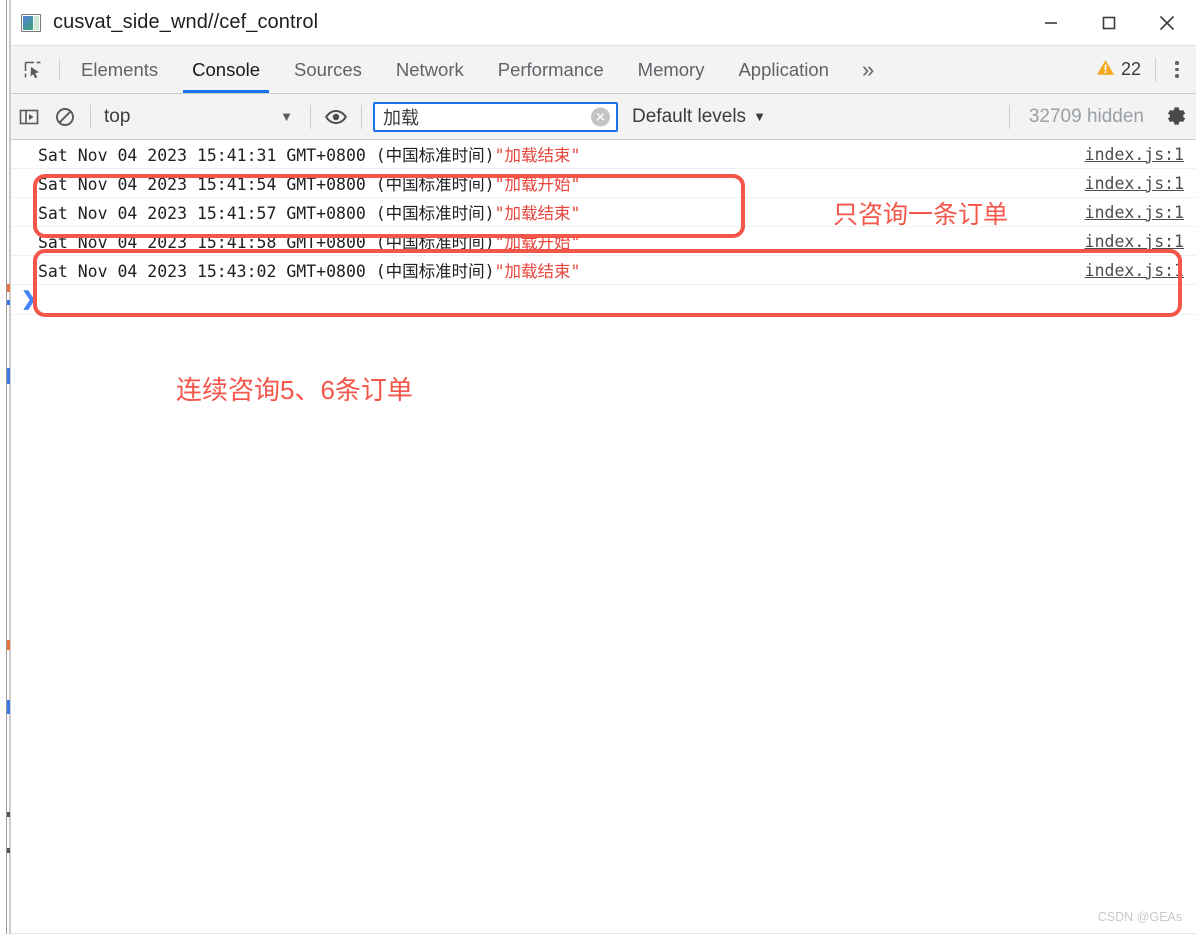 Image resolution: width=1196 pixels, height=934 pixels. I want to click on tab-performance: Performance, so click(551, 69).